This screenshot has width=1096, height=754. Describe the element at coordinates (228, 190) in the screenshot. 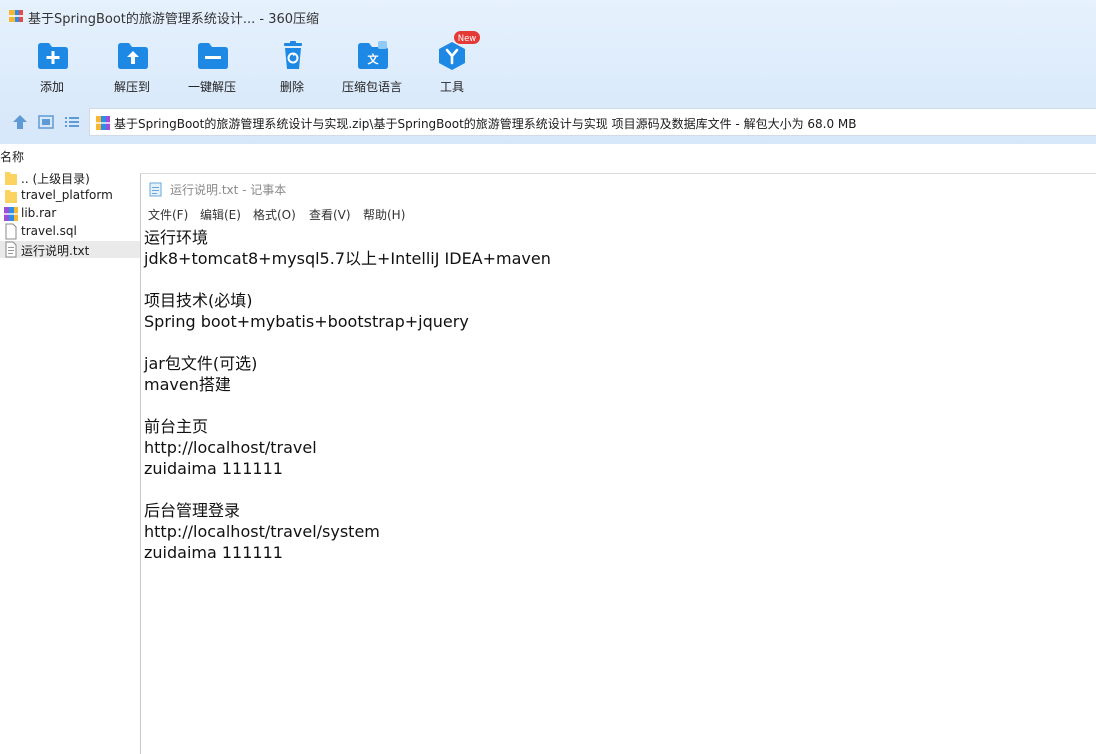

I see `notepad-title: 运行说明.txt - 记事本` at that location.